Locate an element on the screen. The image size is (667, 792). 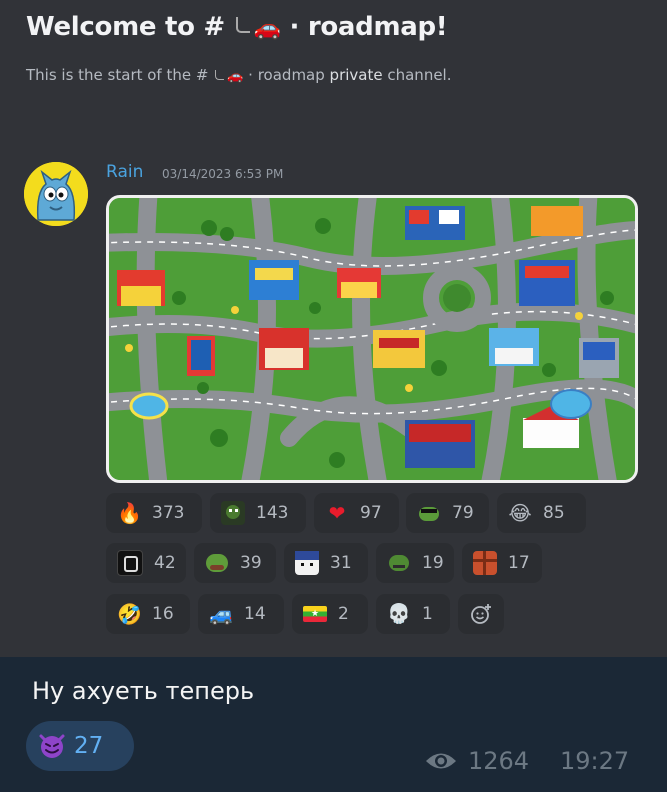
reaction-frog-sunglasses: 79 is located at coordinates (447, 513).